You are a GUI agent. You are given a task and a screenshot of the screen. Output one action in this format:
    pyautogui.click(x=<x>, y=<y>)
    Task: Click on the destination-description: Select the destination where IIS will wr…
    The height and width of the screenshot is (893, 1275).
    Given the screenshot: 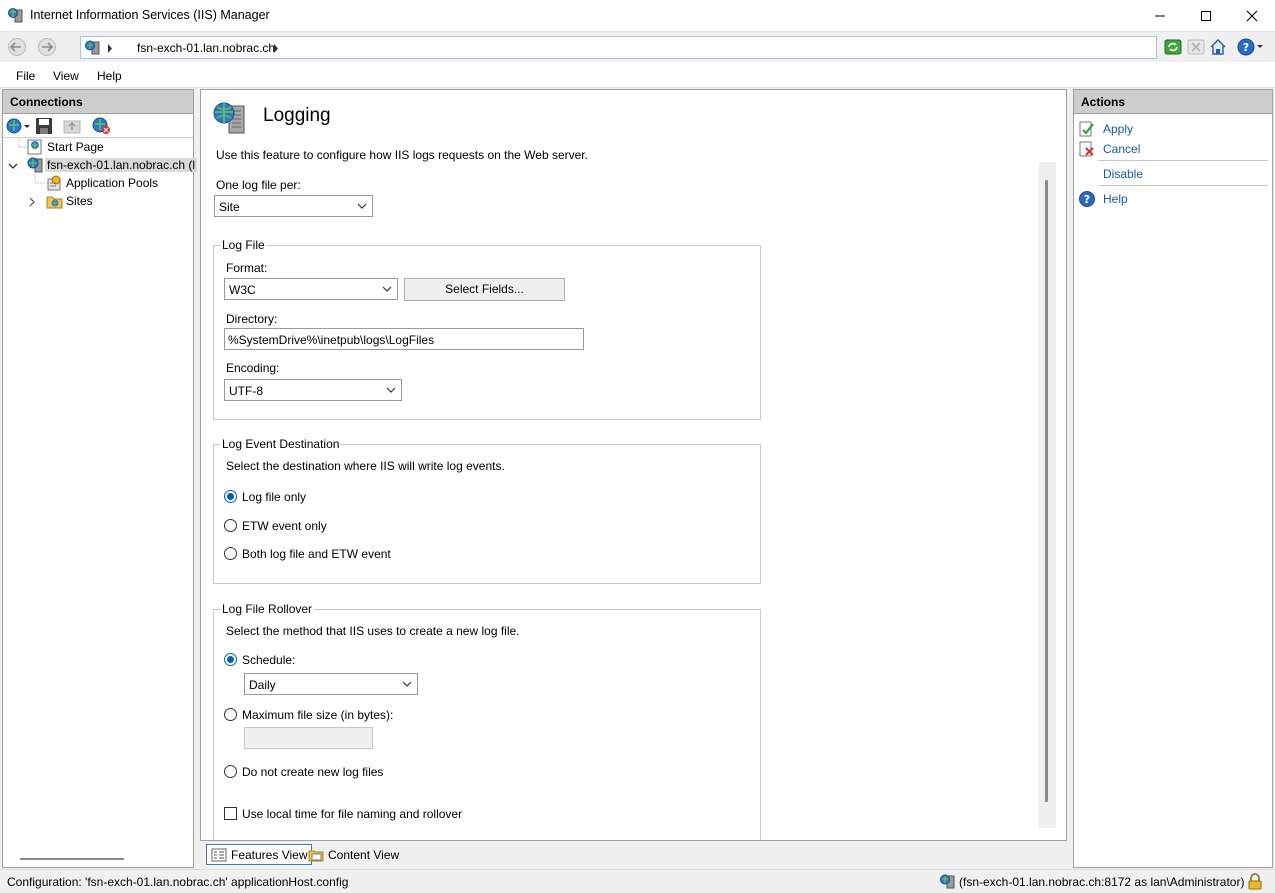 What is the action you would take?
    pyautogui.click(x=365, y=466)
    